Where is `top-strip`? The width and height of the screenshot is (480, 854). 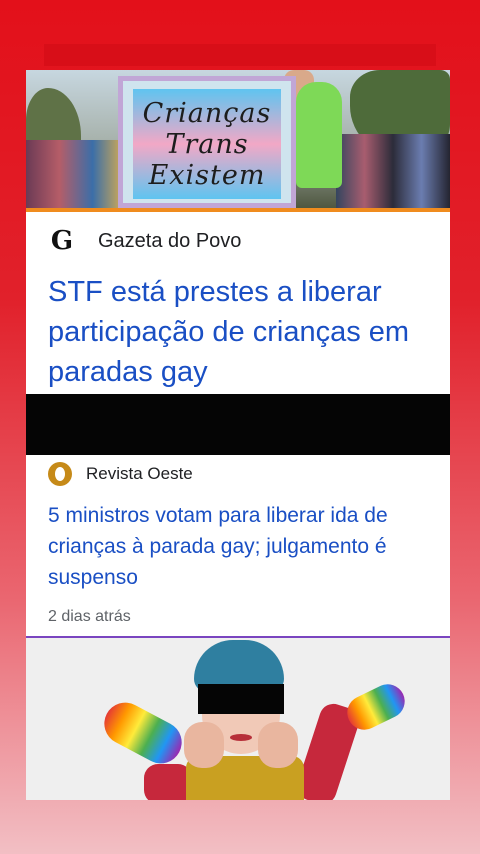 top-strip is located at coordinates (240, 55).